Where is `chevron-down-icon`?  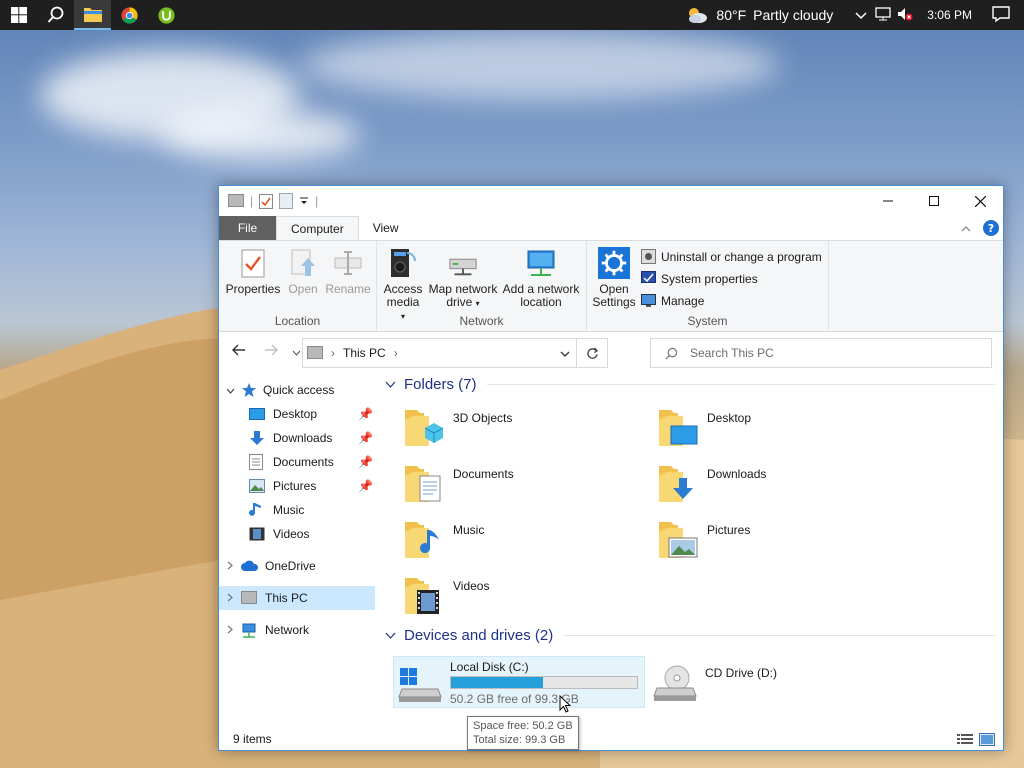
chevron-down-icon is located at coordinates (230, 390).